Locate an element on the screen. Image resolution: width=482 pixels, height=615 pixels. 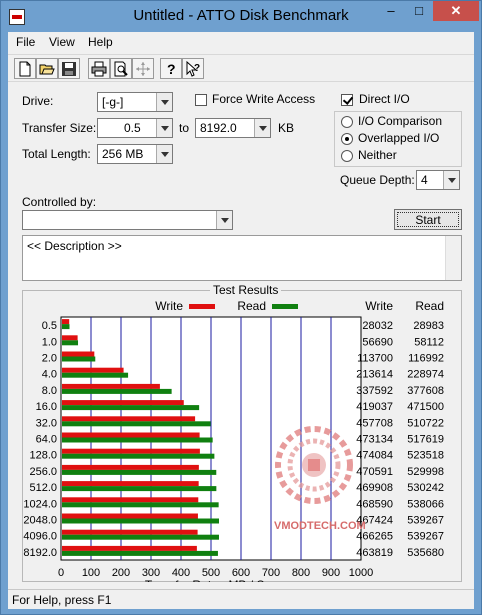
read-value: 377608 is located at coordinates (425, 391).